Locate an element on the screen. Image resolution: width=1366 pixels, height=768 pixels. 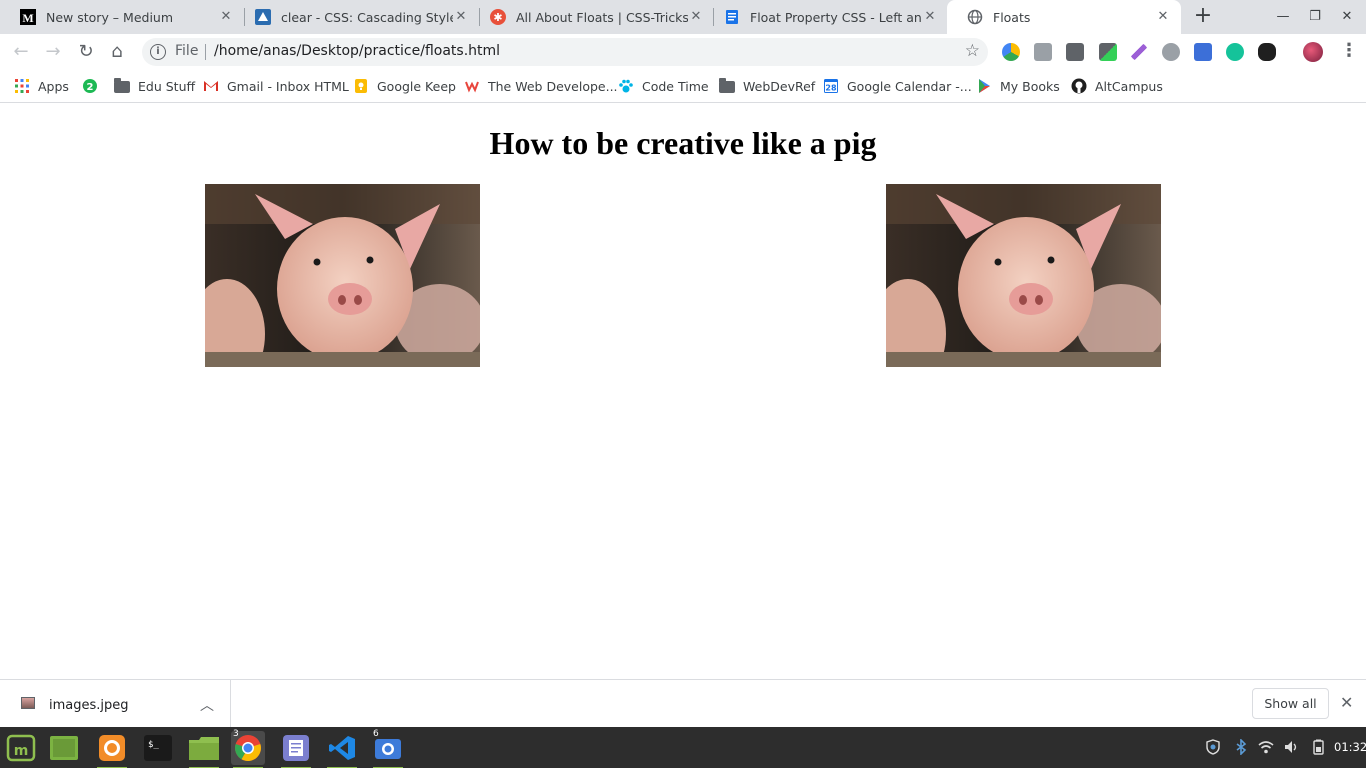
text-editor-icon is located at coordinates (296, 749).